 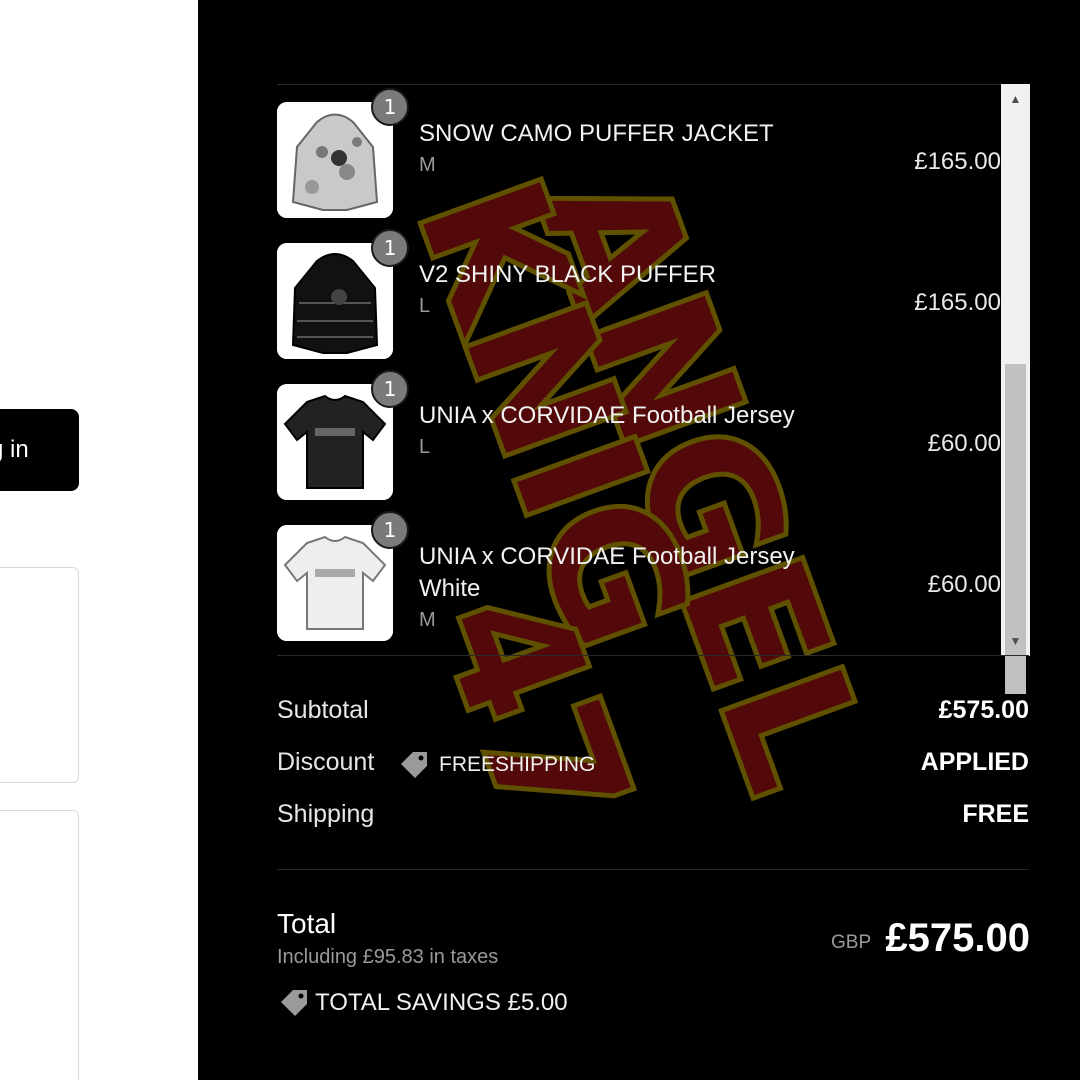 I want to click on item-name: SNOW CAMO PUFFER JACKET, so click(x=596, y=133).